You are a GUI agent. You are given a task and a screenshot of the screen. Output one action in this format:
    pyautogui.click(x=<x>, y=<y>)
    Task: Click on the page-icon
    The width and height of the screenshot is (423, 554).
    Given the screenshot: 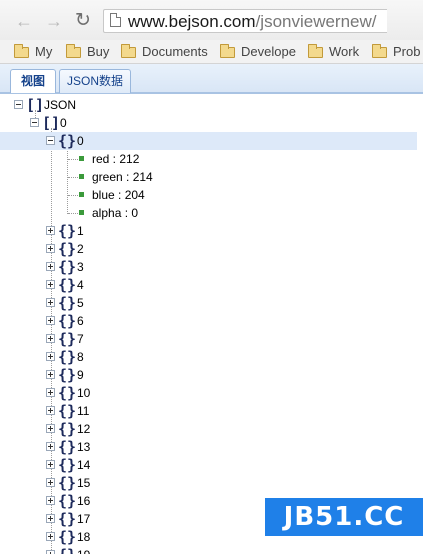 What is the action you would take?
    pyautogui.click(x=115, y=20)
    